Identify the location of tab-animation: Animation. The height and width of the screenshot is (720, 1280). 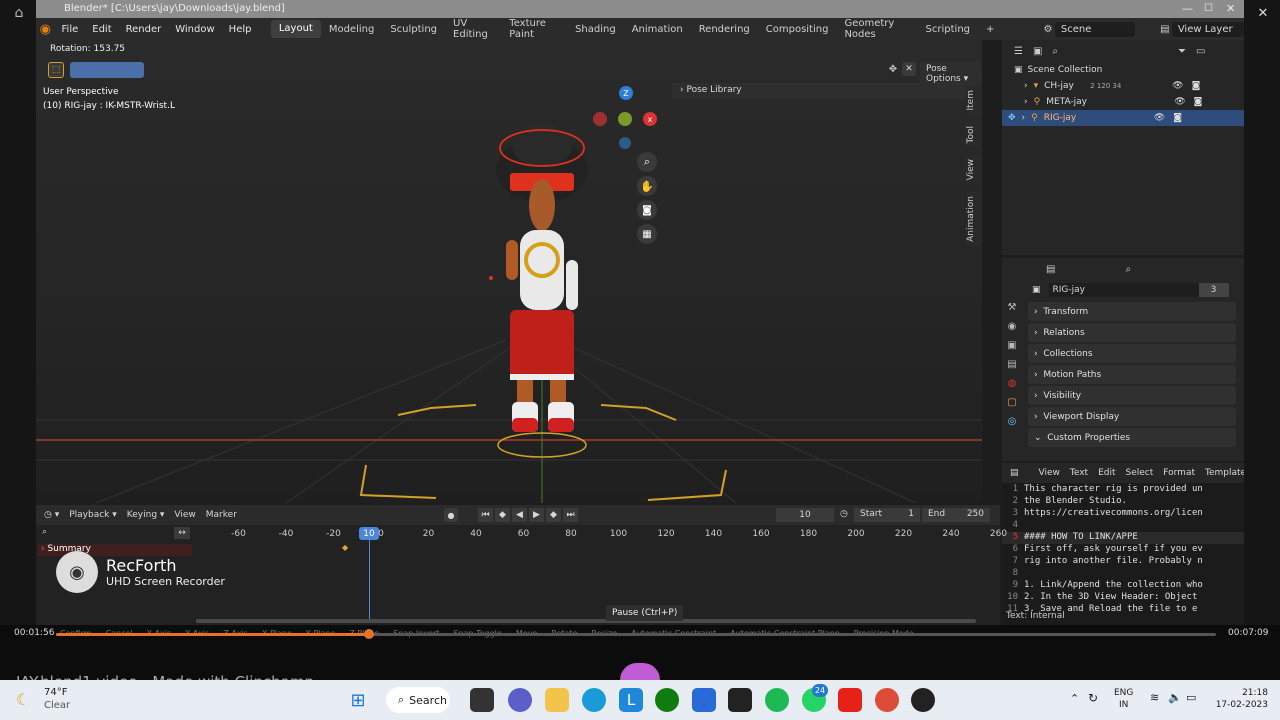
(657, 29).